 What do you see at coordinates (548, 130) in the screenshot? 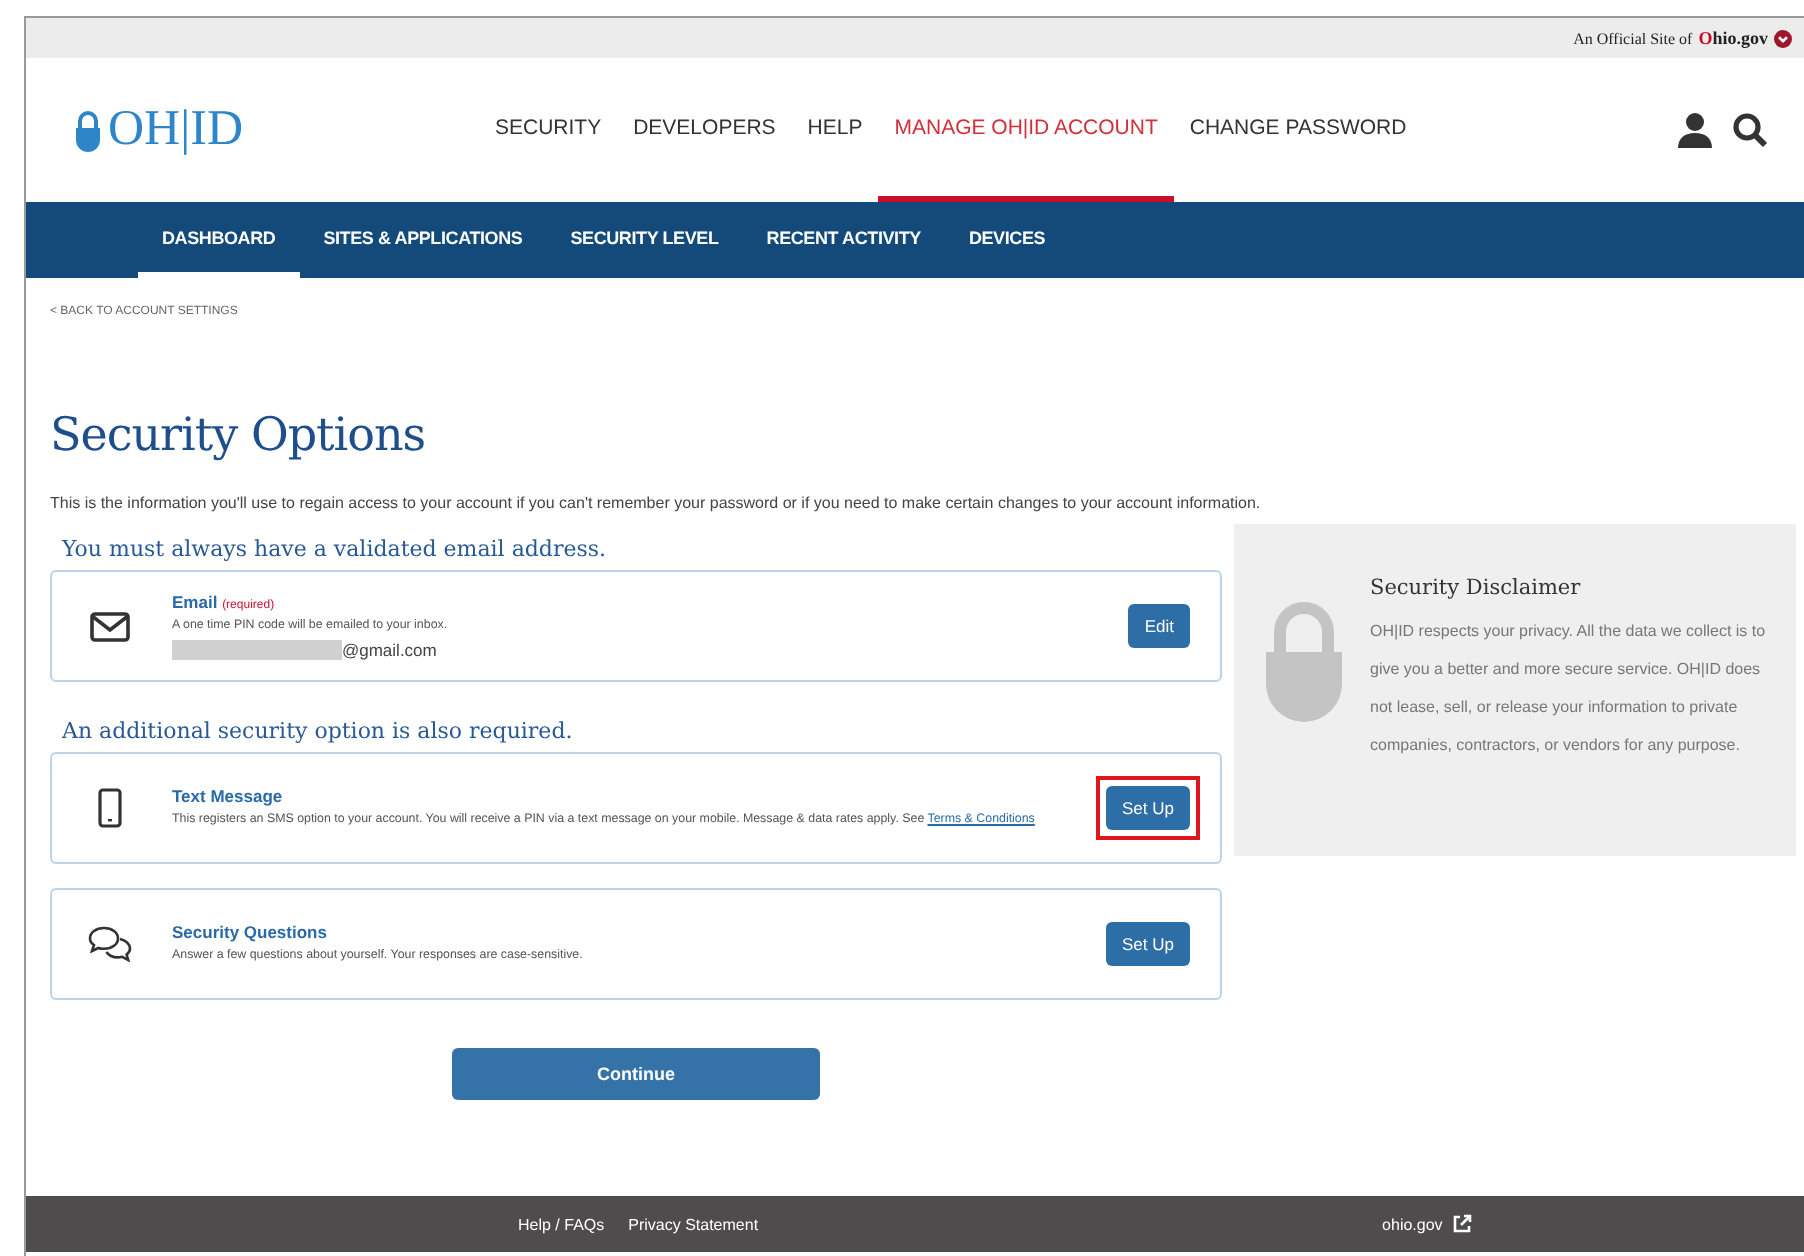
I see `nav-link: SECURITY` at bounding box center [548, 130].